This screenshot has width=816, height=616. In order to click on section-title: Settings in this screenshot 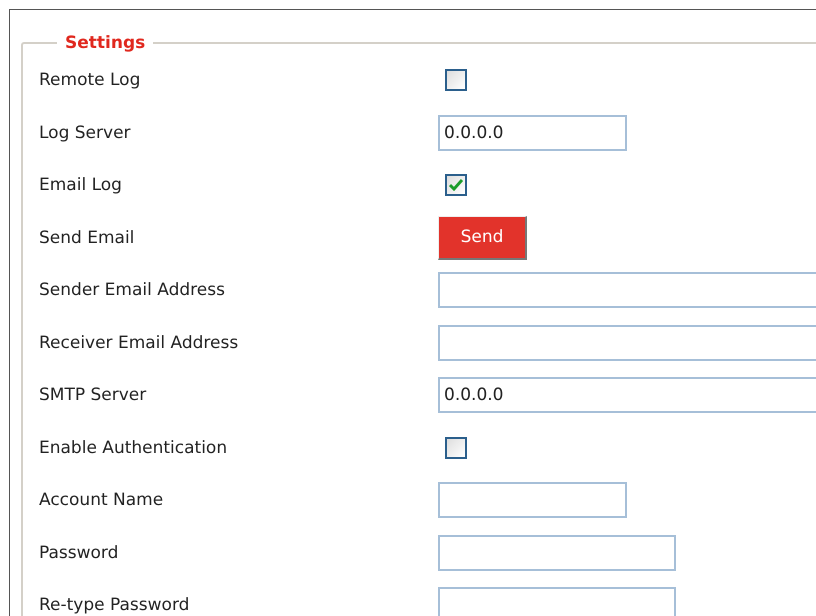, I will do `click(105, 43)`.